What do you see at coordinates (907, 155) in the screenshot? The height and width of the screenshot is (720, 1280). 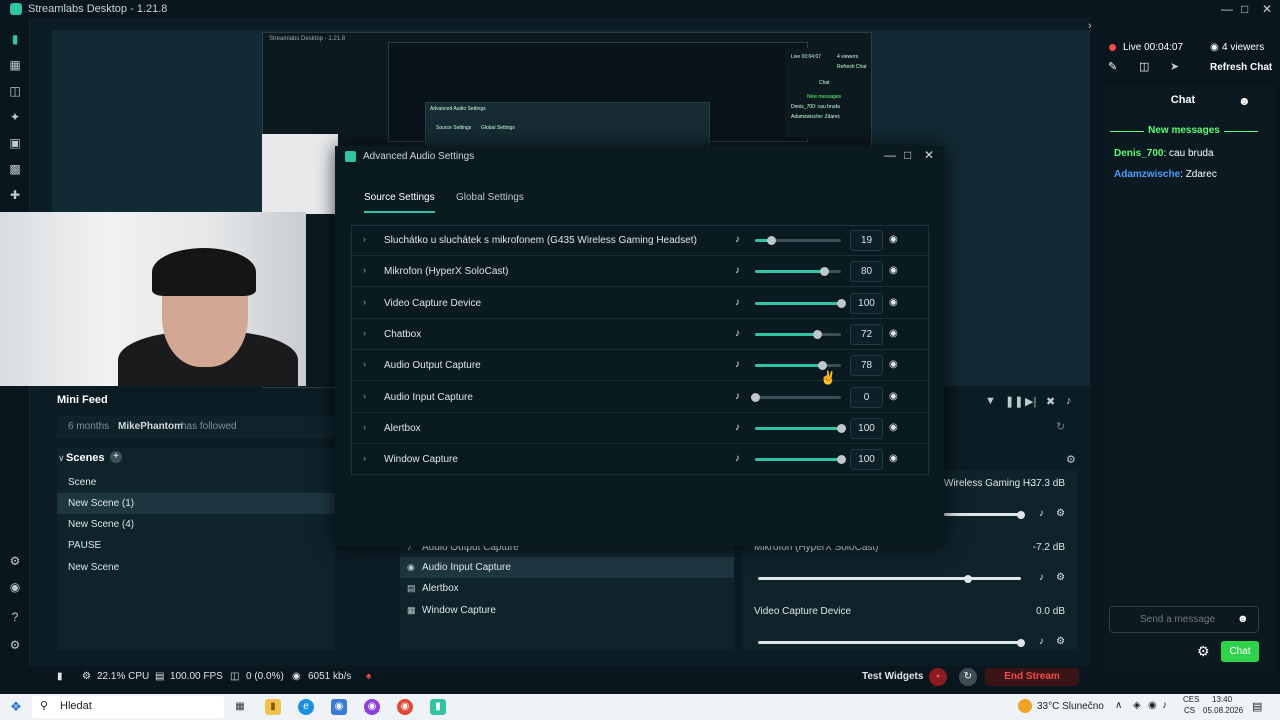 I see `modal-maximize-icon: □` at bounding box center [907, 155].